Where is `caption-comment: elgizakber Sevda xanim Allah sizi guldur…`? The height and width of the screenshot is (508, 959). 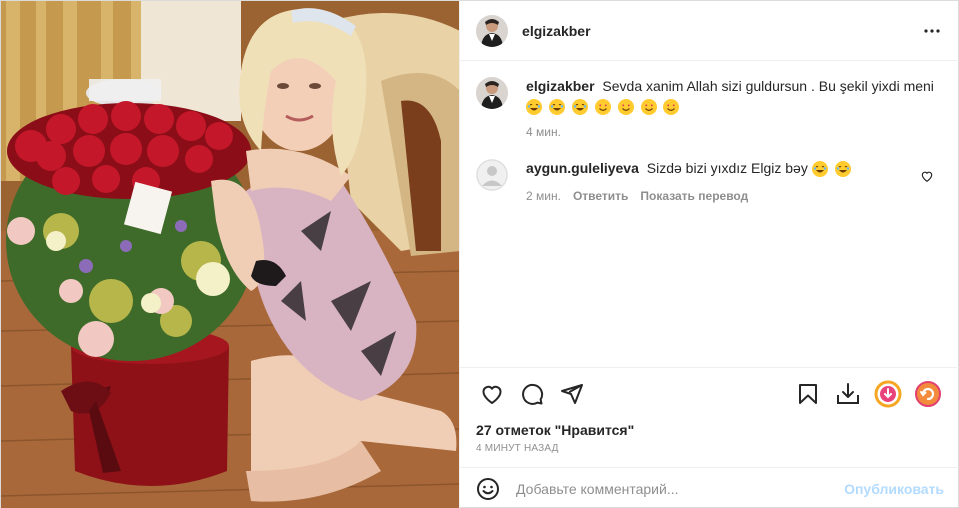
caption-comment: elgizakber Sevda xanim Allah sizi guldur… is located at coordinates (710, 109).